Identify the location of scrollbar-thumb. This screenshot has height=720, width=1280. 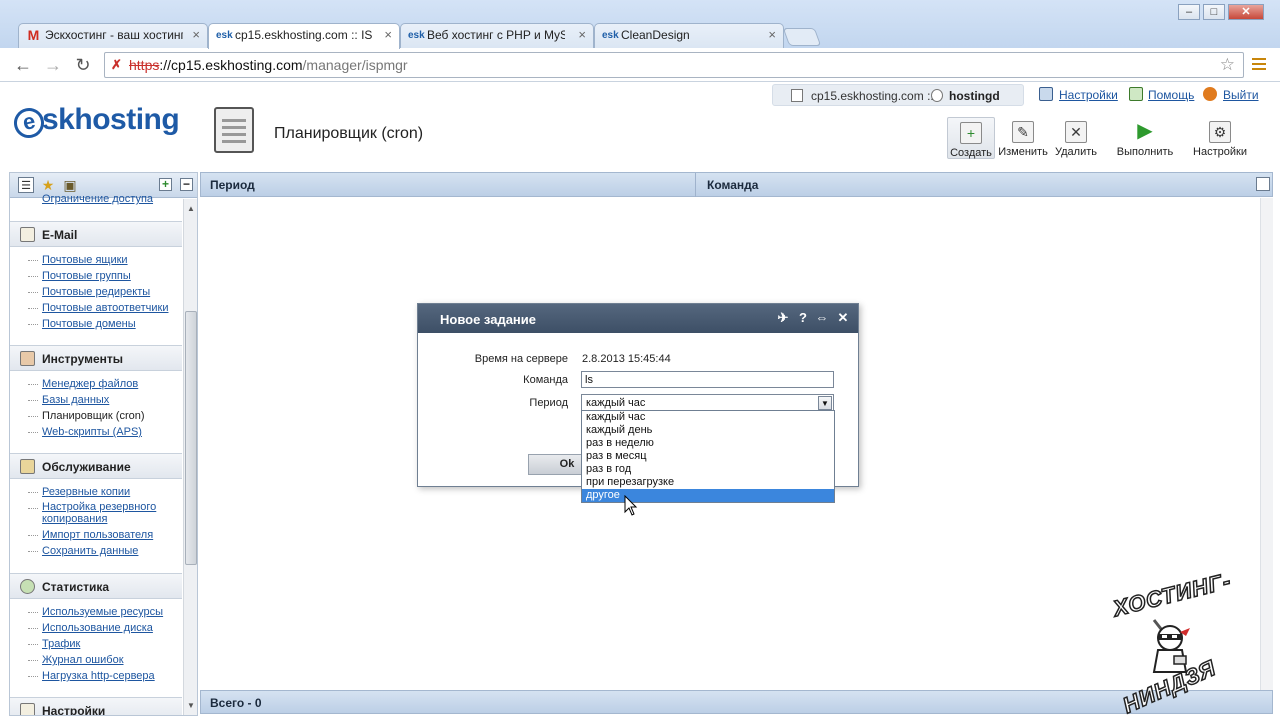
(191, 438).